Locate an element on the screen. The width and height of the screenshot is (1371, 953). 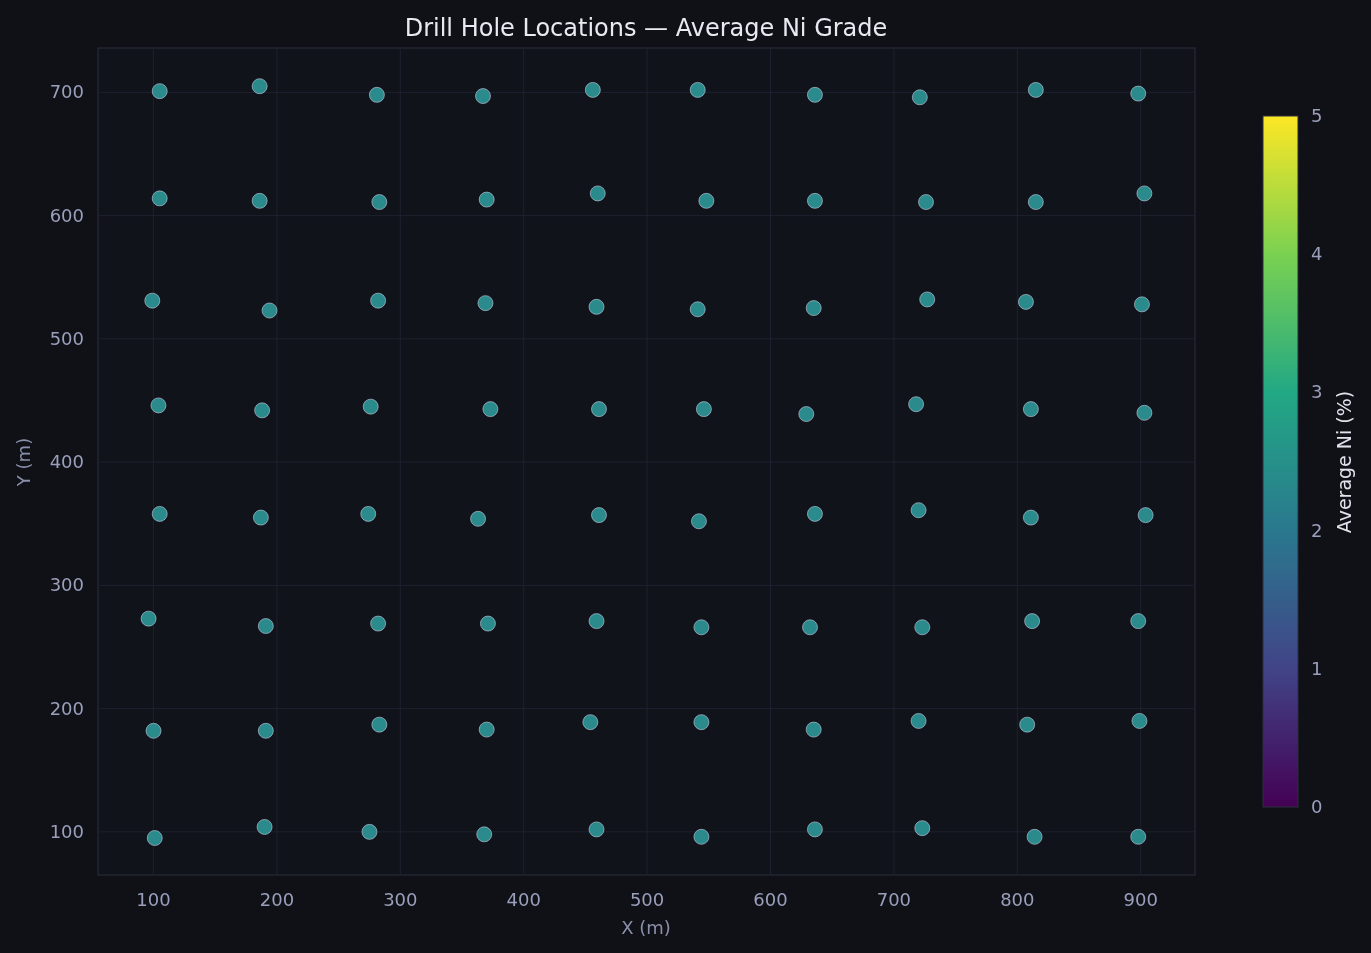
chart-title: Drill Hole Locations — Average Ni Grade is located at coordinates (646, 28).